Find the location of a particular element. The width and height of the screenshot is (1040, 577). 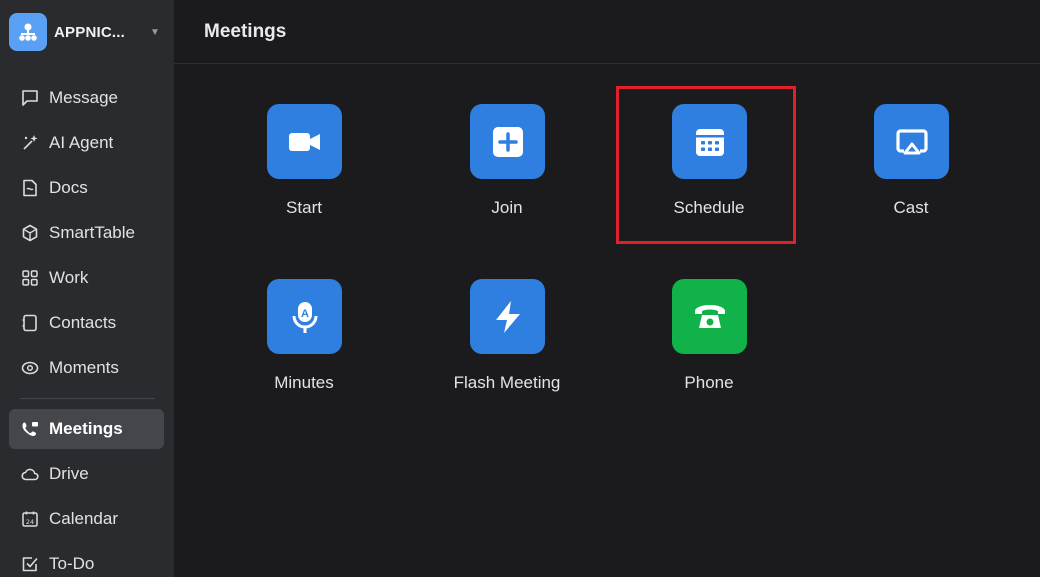

tile-label: Minutes is located at coordinates (304, 382).